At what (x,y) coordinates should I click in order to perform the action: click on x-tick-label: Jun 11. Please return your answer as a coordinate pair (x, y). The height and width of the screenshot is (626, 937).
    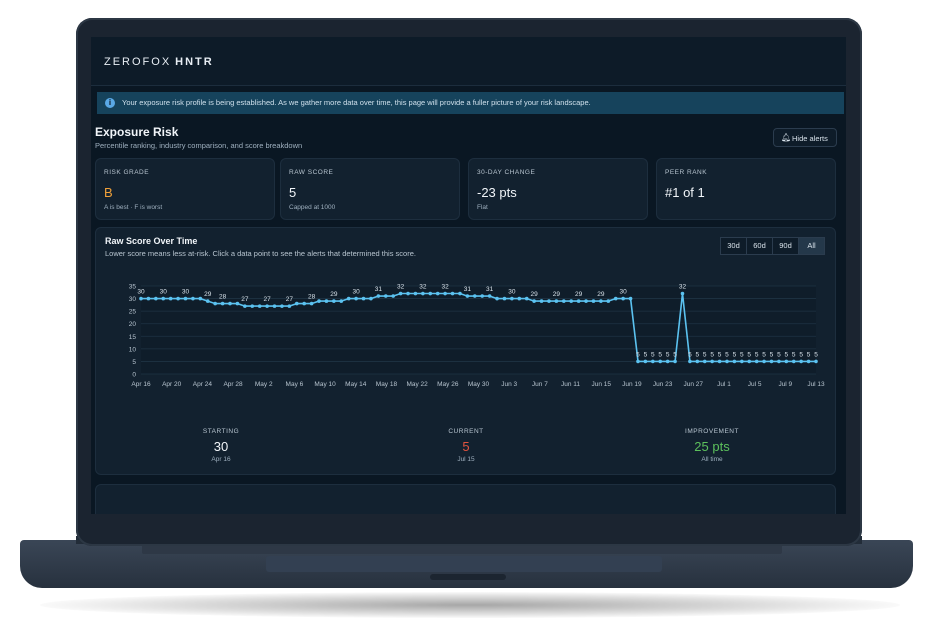
    Looking at the image, I should click on (570, 384).